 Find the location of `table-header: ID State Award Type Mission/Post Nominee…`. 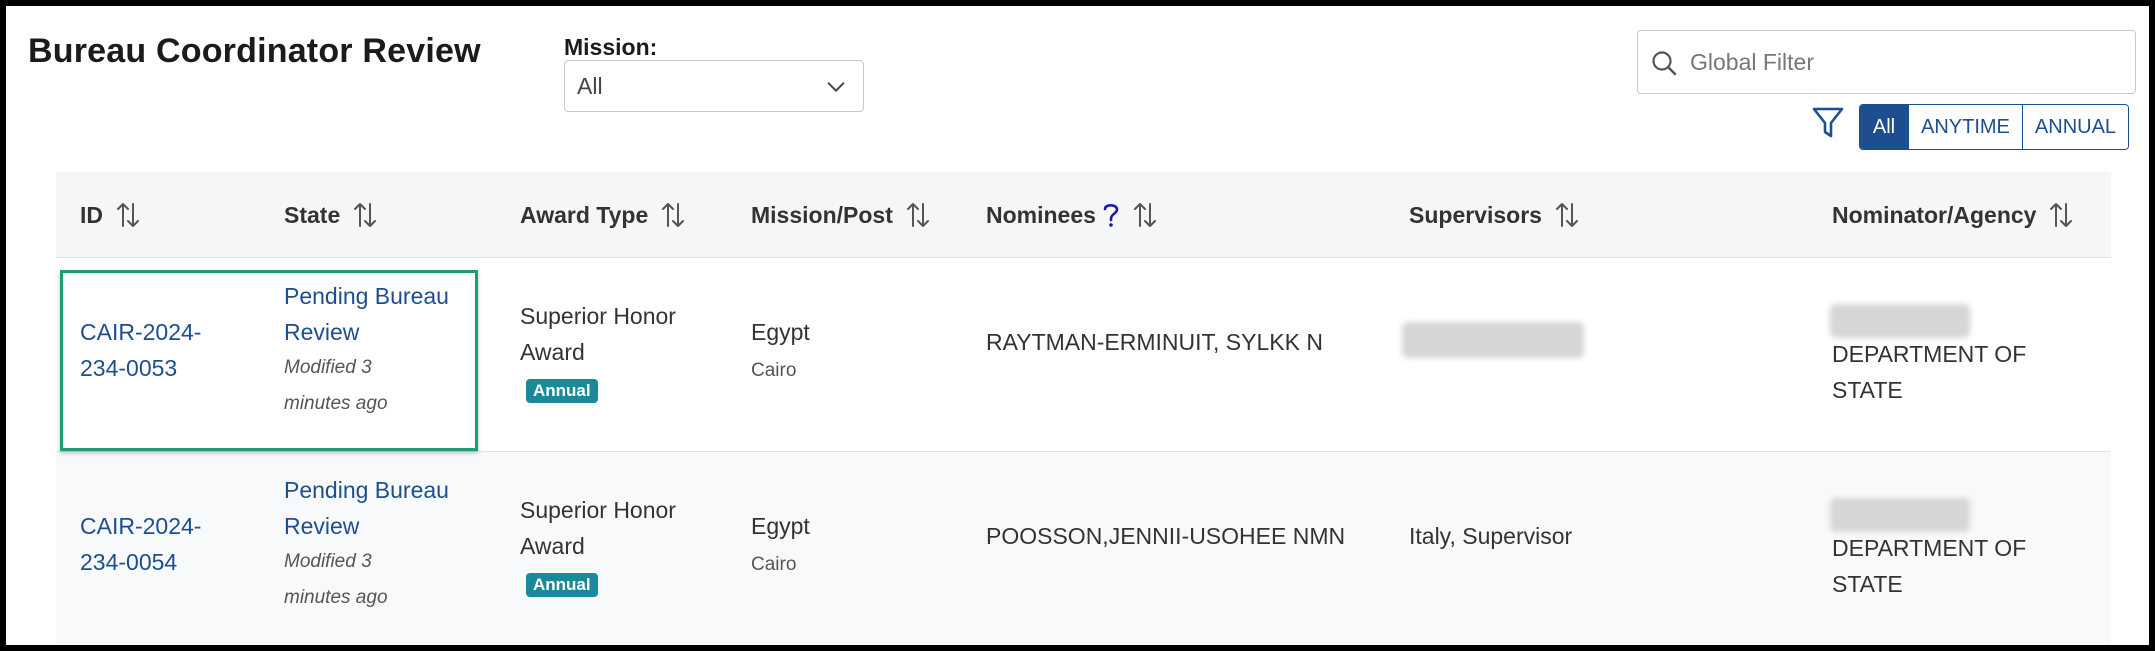

table-header: ID State Award Type Mission/Post Nominee… is located at coordinates (1083, 215).